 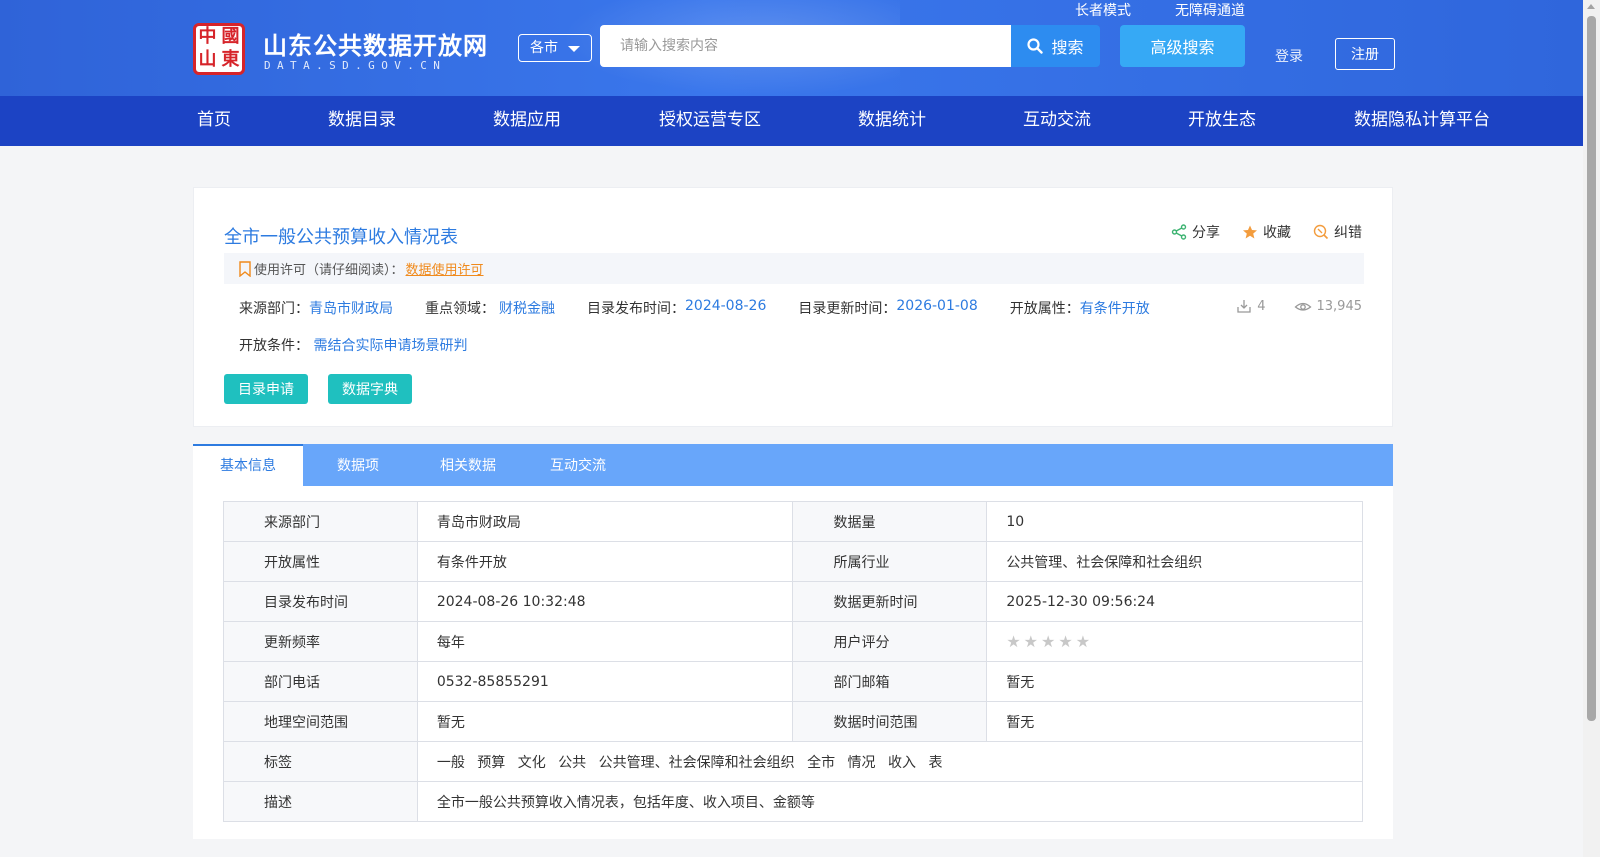 I want to click on tag-item: 情况, so click(x=861, y=762).